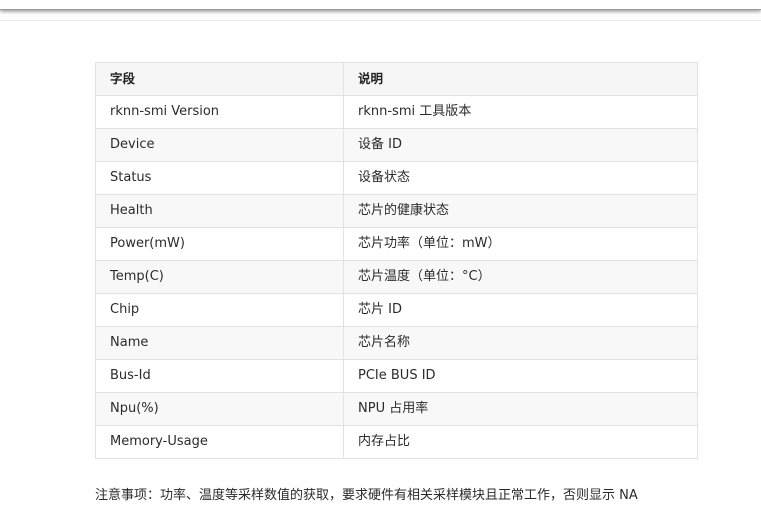 The height and width of the screenshot is (531, 761). What do you see at coordinates (219, 409) in the screenshot?
I see `field-cell: Npu(%)` at bounding box center [219, 409].